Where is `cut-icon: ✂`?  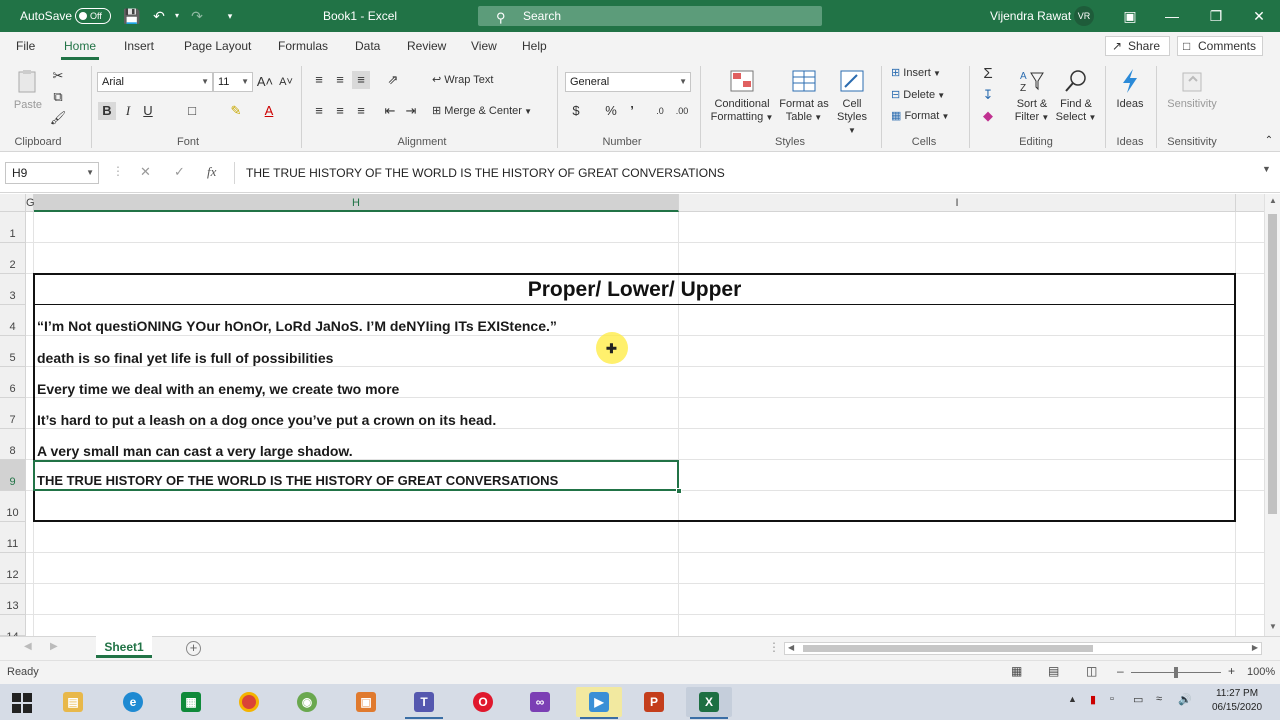 cut-icon: ✂ is located at coordinates (58, 76).